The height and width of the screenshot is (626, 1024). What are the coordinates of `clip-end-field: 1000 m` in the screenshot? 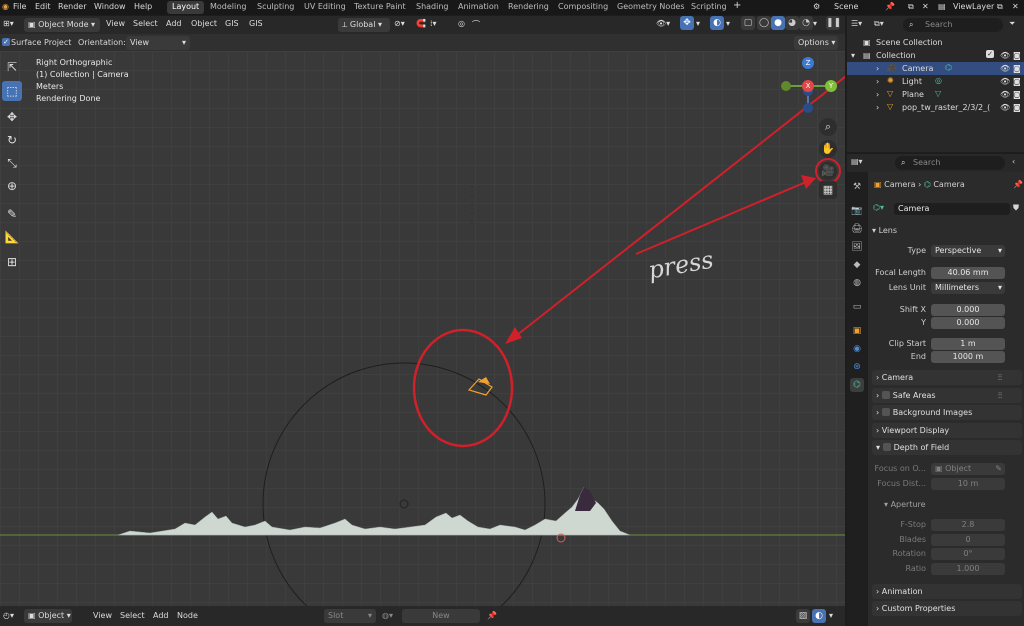 It's located at (968, 357).